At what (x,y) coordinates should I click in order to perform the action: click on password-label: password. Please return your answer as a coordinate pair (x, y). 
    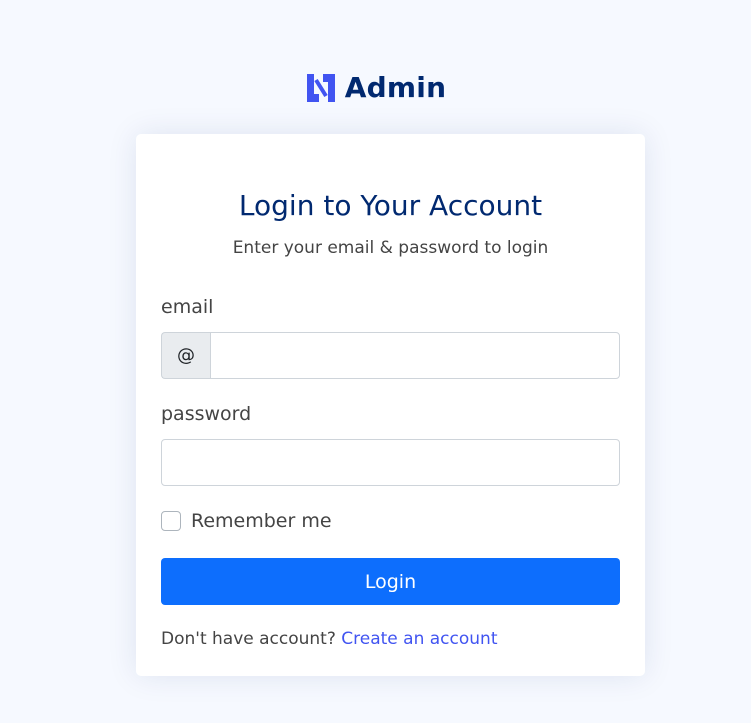
    Looking at the image, I should click on (206, 414).